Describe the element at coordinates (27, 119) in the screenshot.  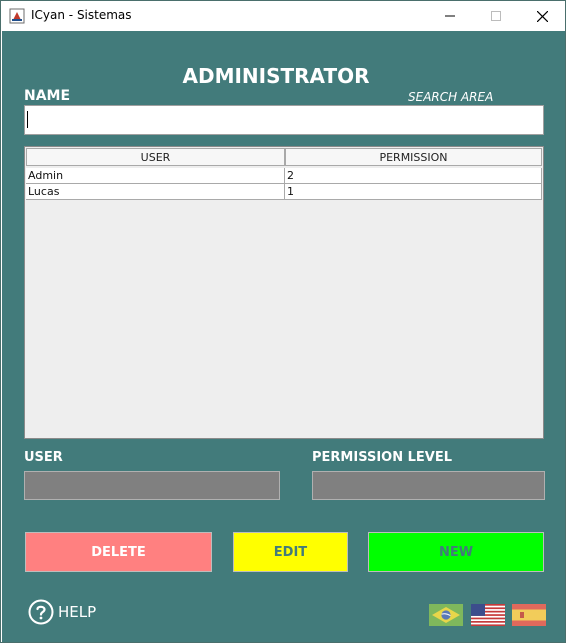
I see `text-caret` at that location.